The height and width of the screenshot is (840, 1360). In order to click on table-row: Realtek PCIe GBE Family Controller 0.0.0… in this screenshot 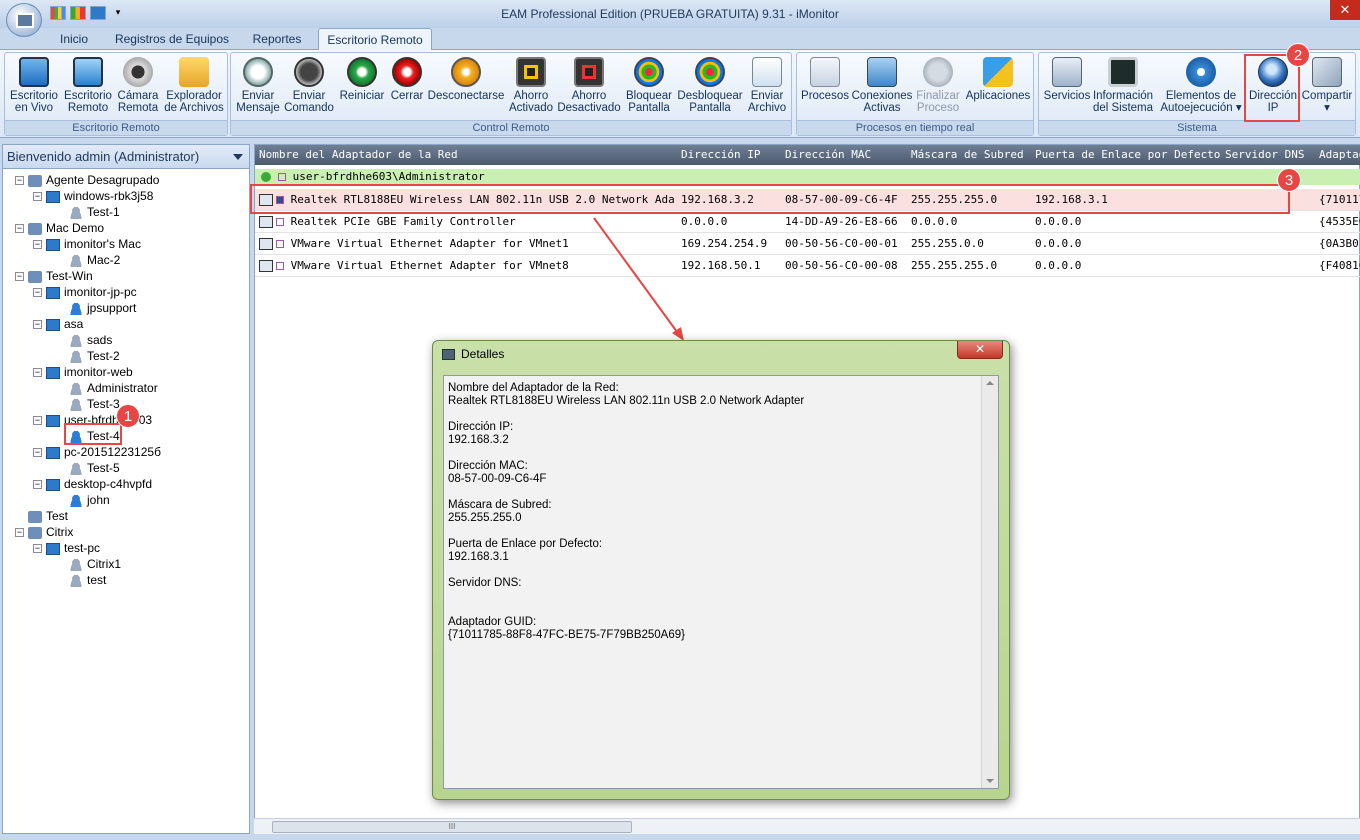, I will do `click(807, 222)`.